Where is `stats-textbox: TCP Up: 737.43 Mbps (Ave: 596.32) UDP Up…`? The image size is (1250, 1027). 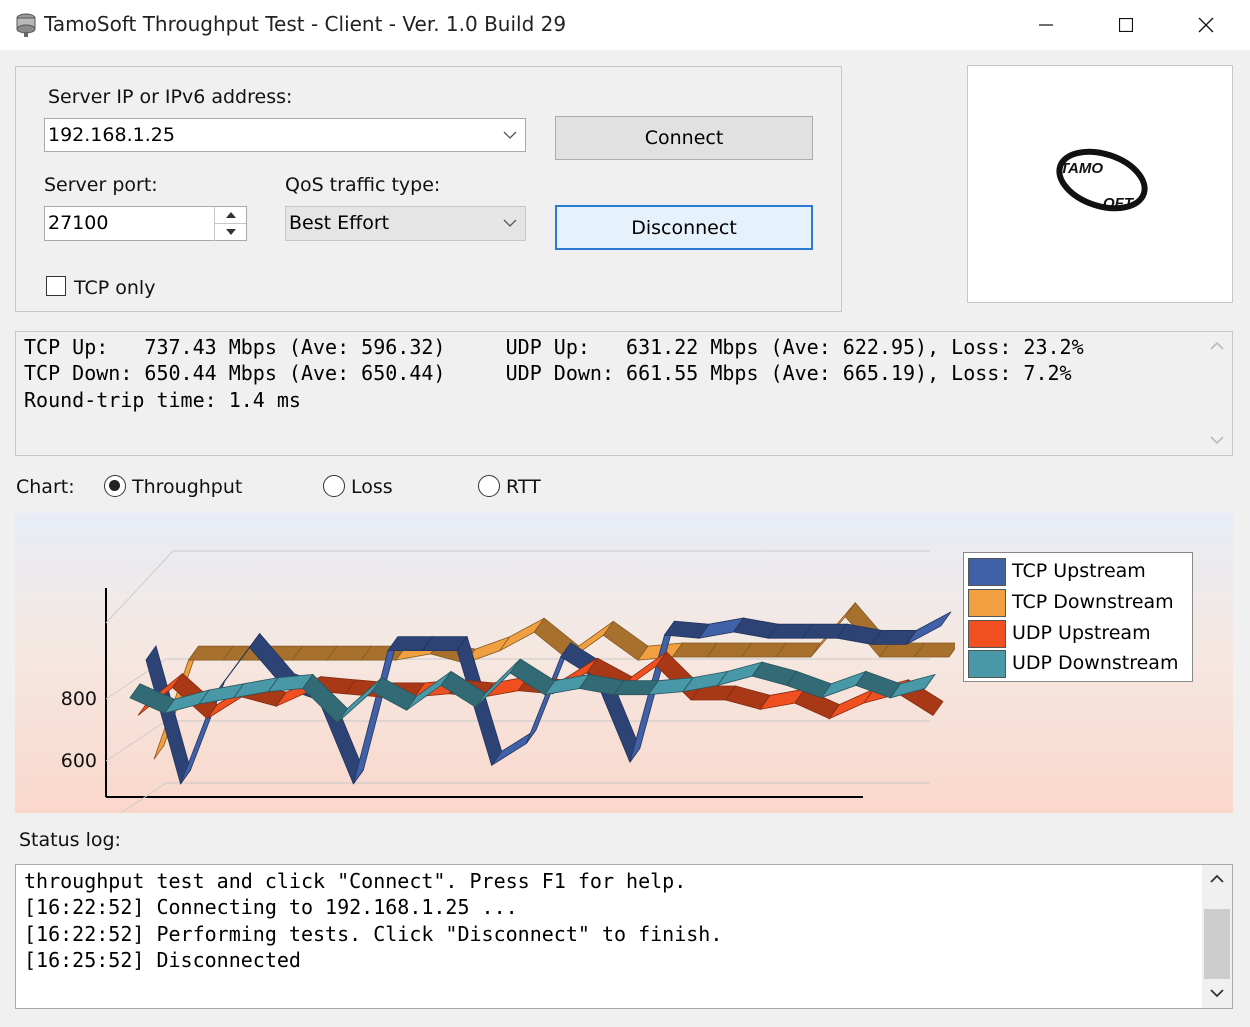
stats-textbox: TCP Up: 737.43 Mbps (Ave: 596.32) UDP Up… is located at coordinates (624, 393).